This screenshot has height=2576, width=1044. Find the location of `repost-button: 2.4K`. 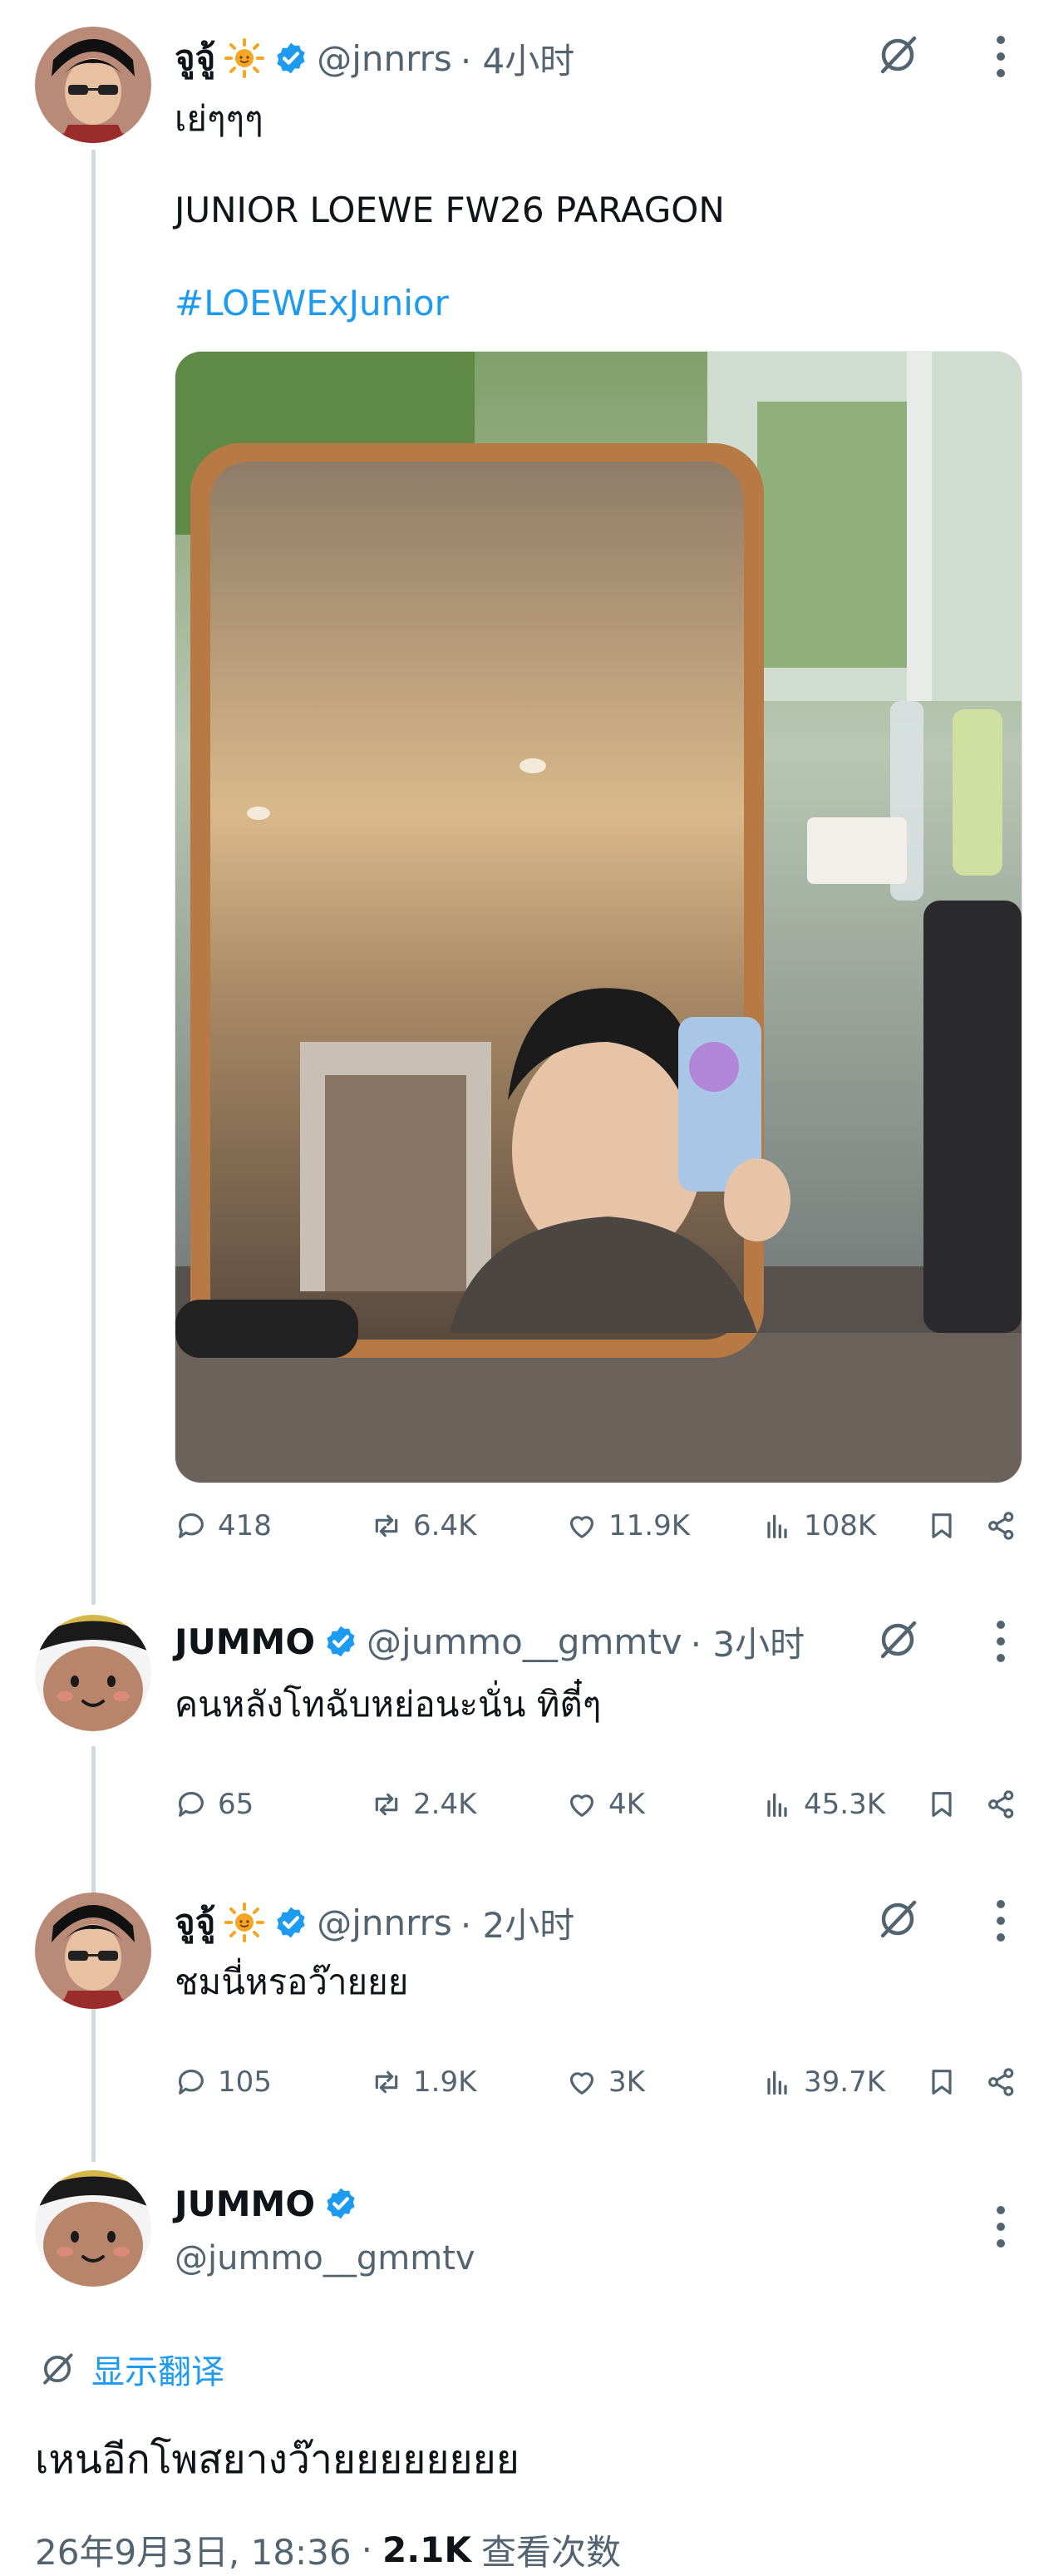

repost-button: 2.4K is located at coordinates (423, 1804).